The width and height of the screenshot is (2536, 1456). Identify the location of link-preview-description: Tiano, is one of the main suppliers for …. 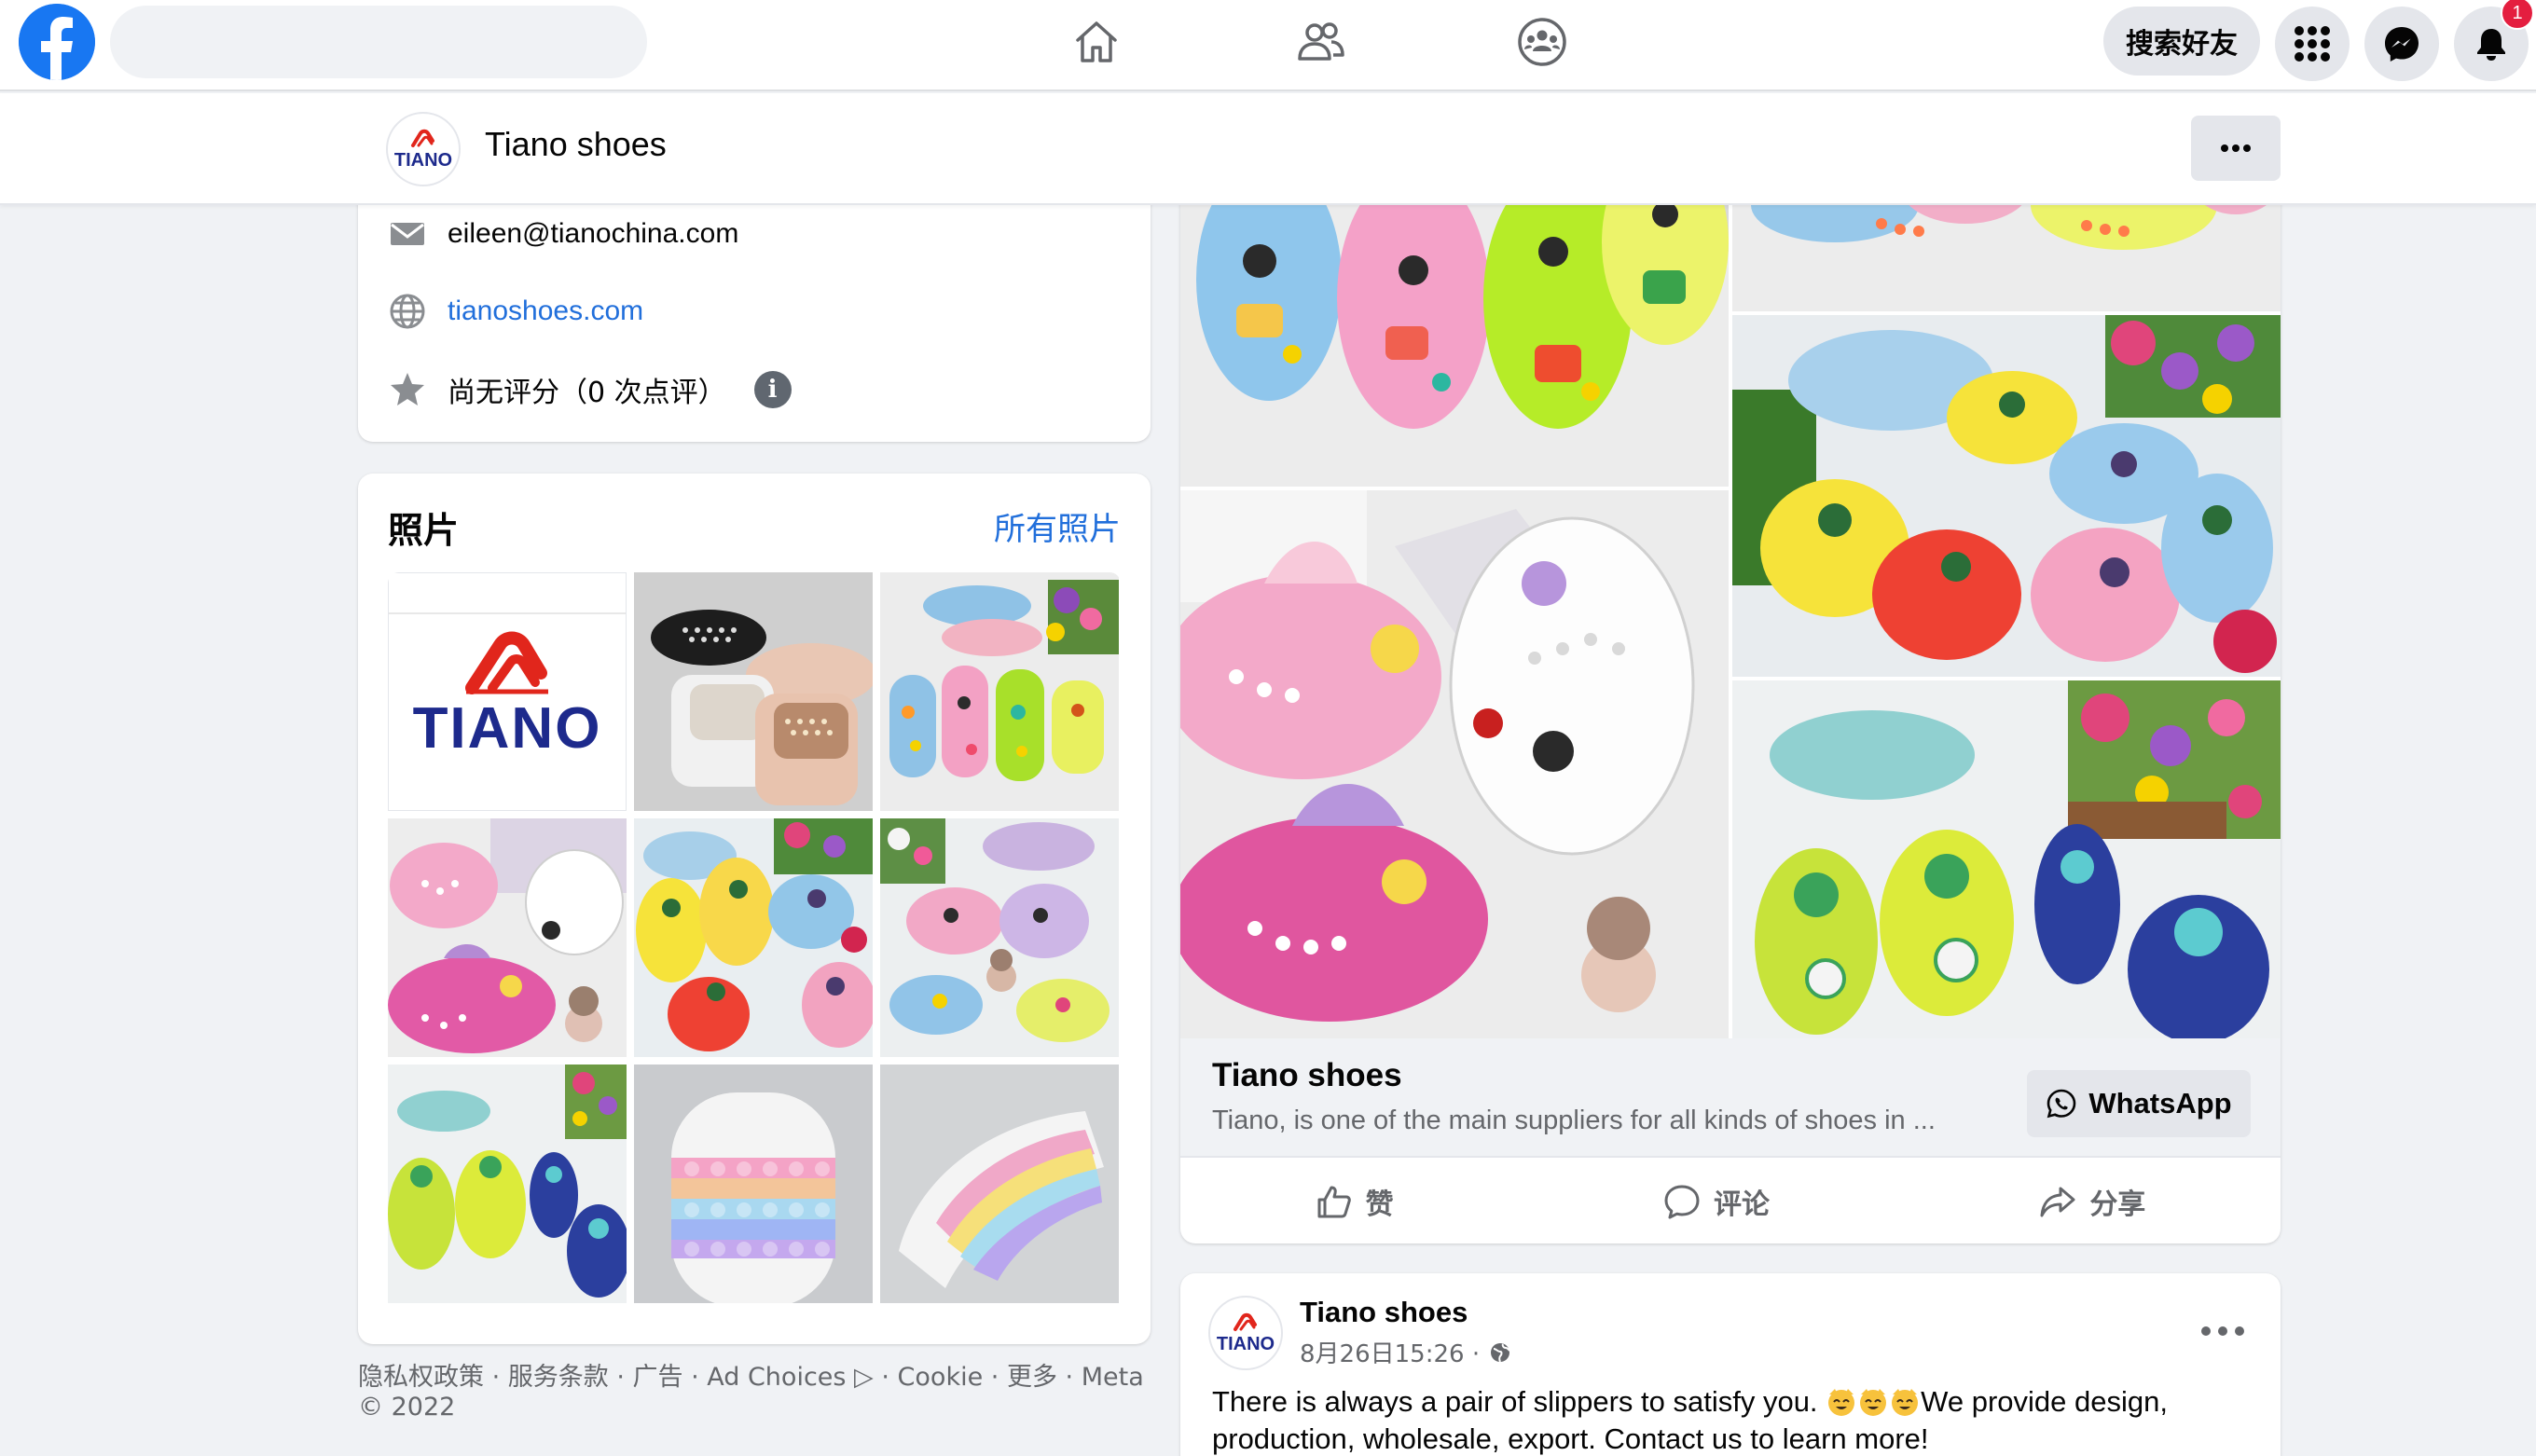
(1574, 1120).